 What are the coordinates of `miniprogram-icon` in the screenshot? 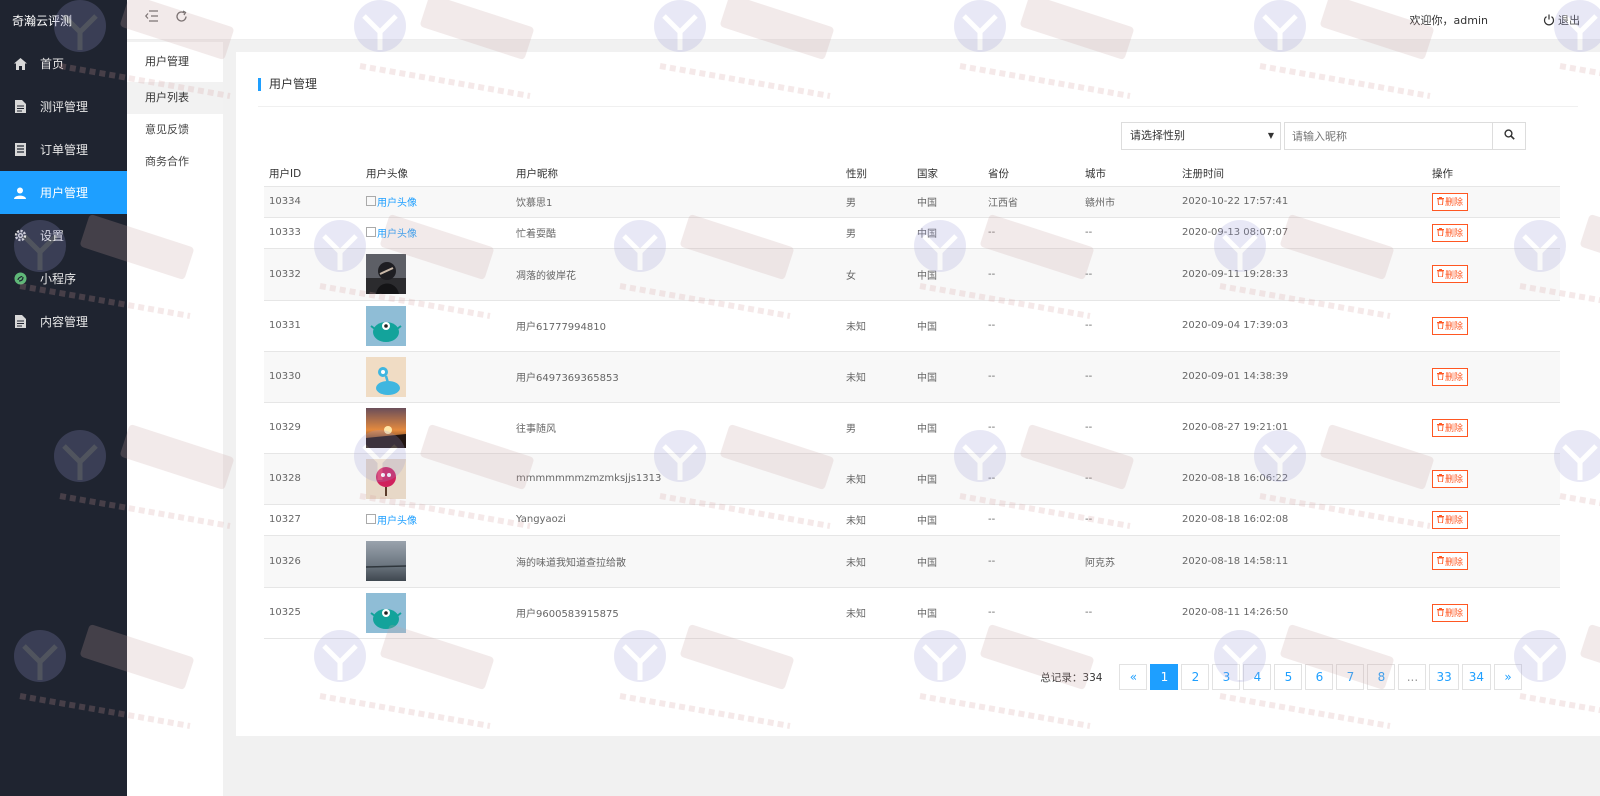 It's located at (20, 278).